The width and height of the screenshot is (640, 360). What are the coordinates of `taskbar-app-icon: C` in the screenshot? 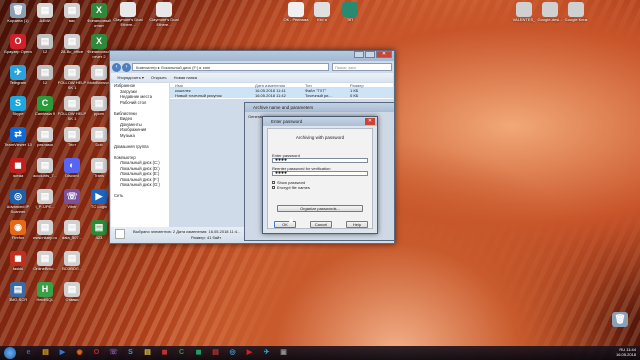 It's located at (181, 353).